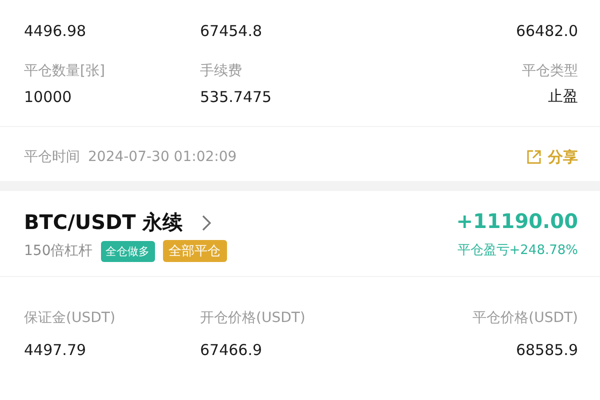  What do you see at coordinates (231, 31) in the screenshot?
I see `field-value: 67454.8` at bounding box center [231, 31].